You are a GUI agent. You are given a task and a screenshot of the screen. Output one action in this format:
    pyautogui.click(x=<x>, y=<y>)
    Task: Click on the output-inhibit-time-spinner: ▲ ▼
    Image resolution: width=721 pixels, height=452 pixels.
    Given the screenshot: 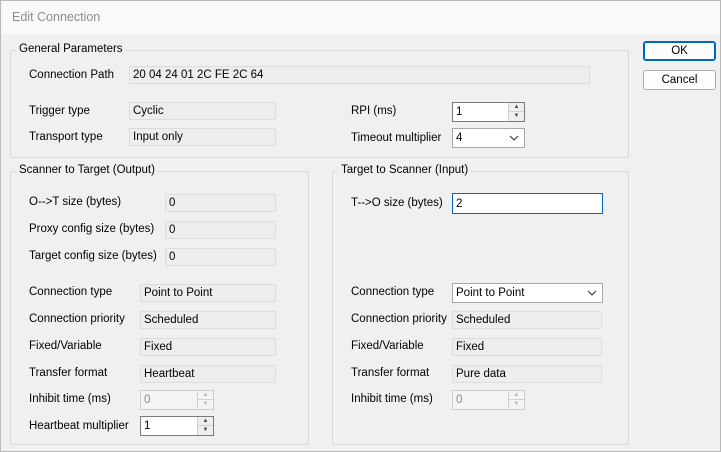 What is the action you would take?
    pyautogui.click(x=177, y=400)
    